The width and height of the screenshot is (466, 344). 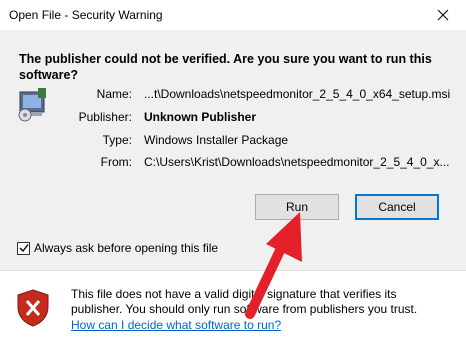 What do you see at coordinates (117, 140) in the screenshot?
I see `type-label: Type:` at bounding box center [117, 140].